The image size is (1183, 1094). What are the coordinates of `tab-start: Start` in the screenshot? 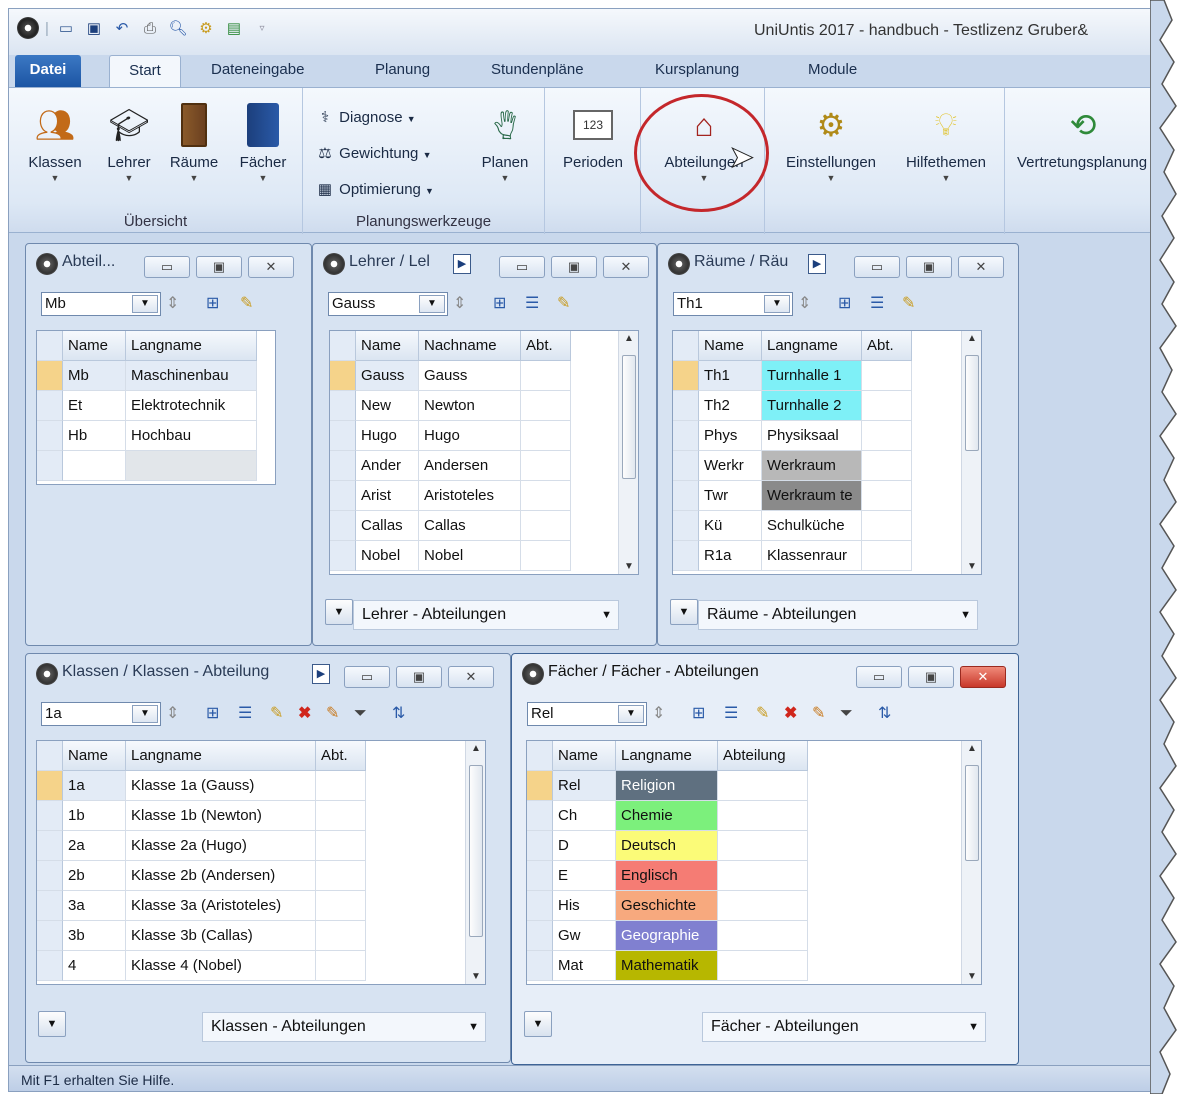 It's located at (145, 71).